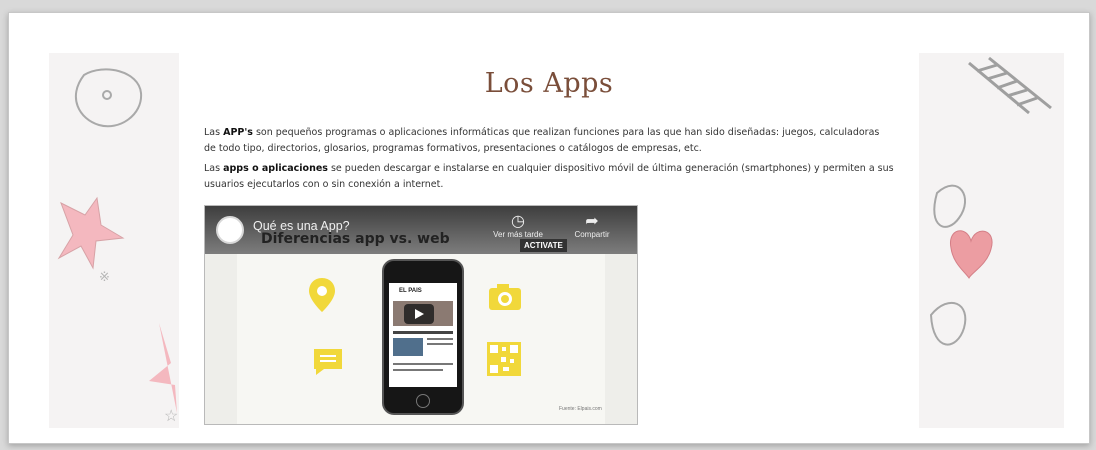  I want to click on smartphone-graphic: EL PAIS, so click(423, 337).